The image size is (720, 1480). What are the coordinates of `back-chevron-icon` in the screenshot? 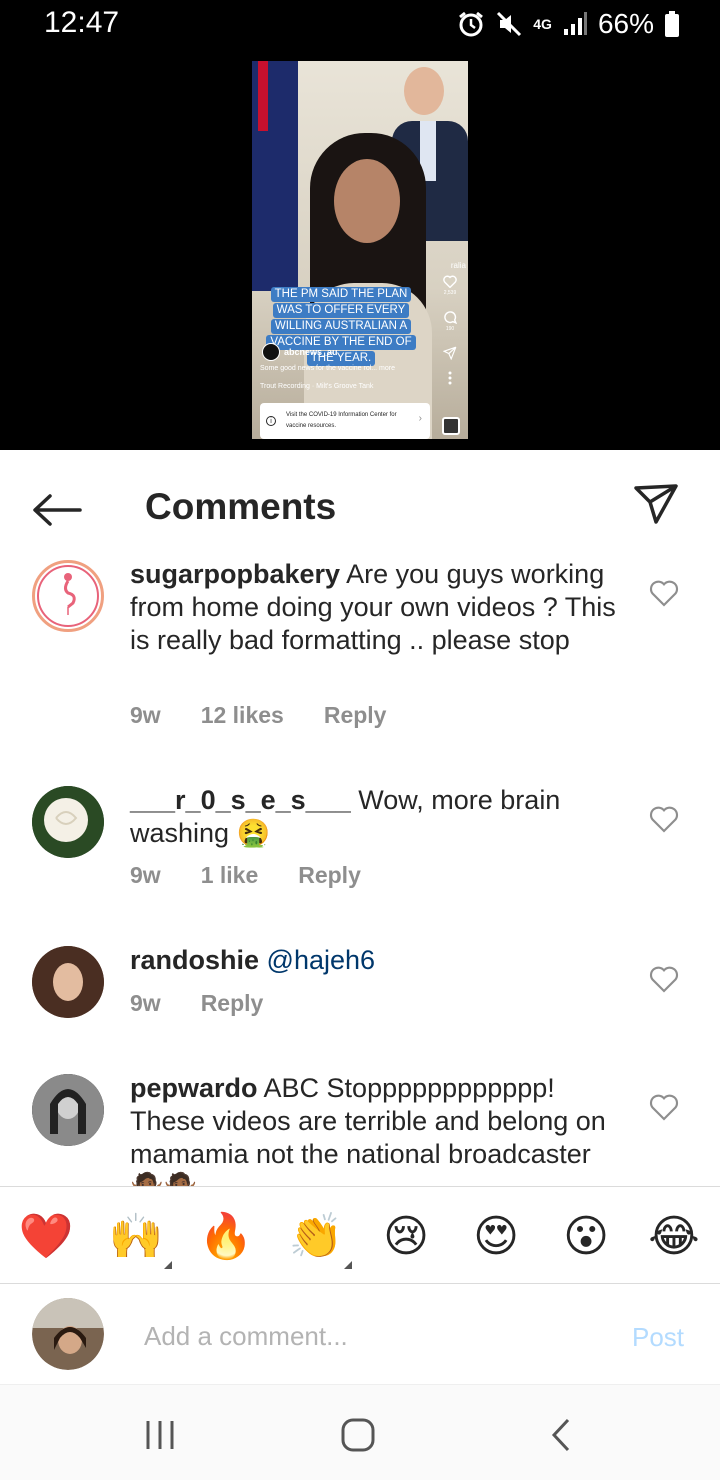 It's located at (560, 1435).